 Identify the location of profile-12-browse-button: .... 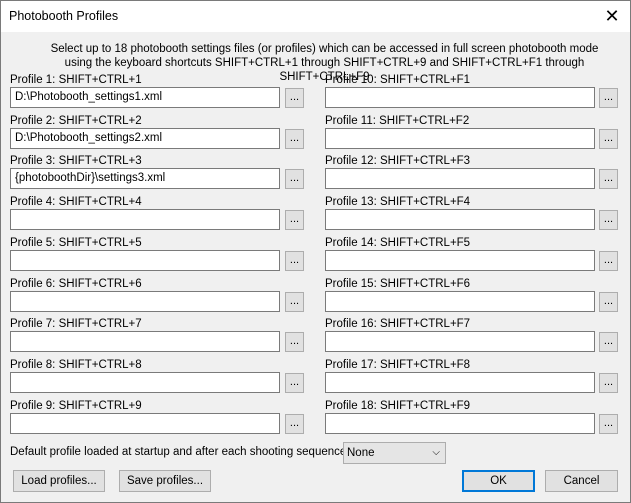
(608, 179).